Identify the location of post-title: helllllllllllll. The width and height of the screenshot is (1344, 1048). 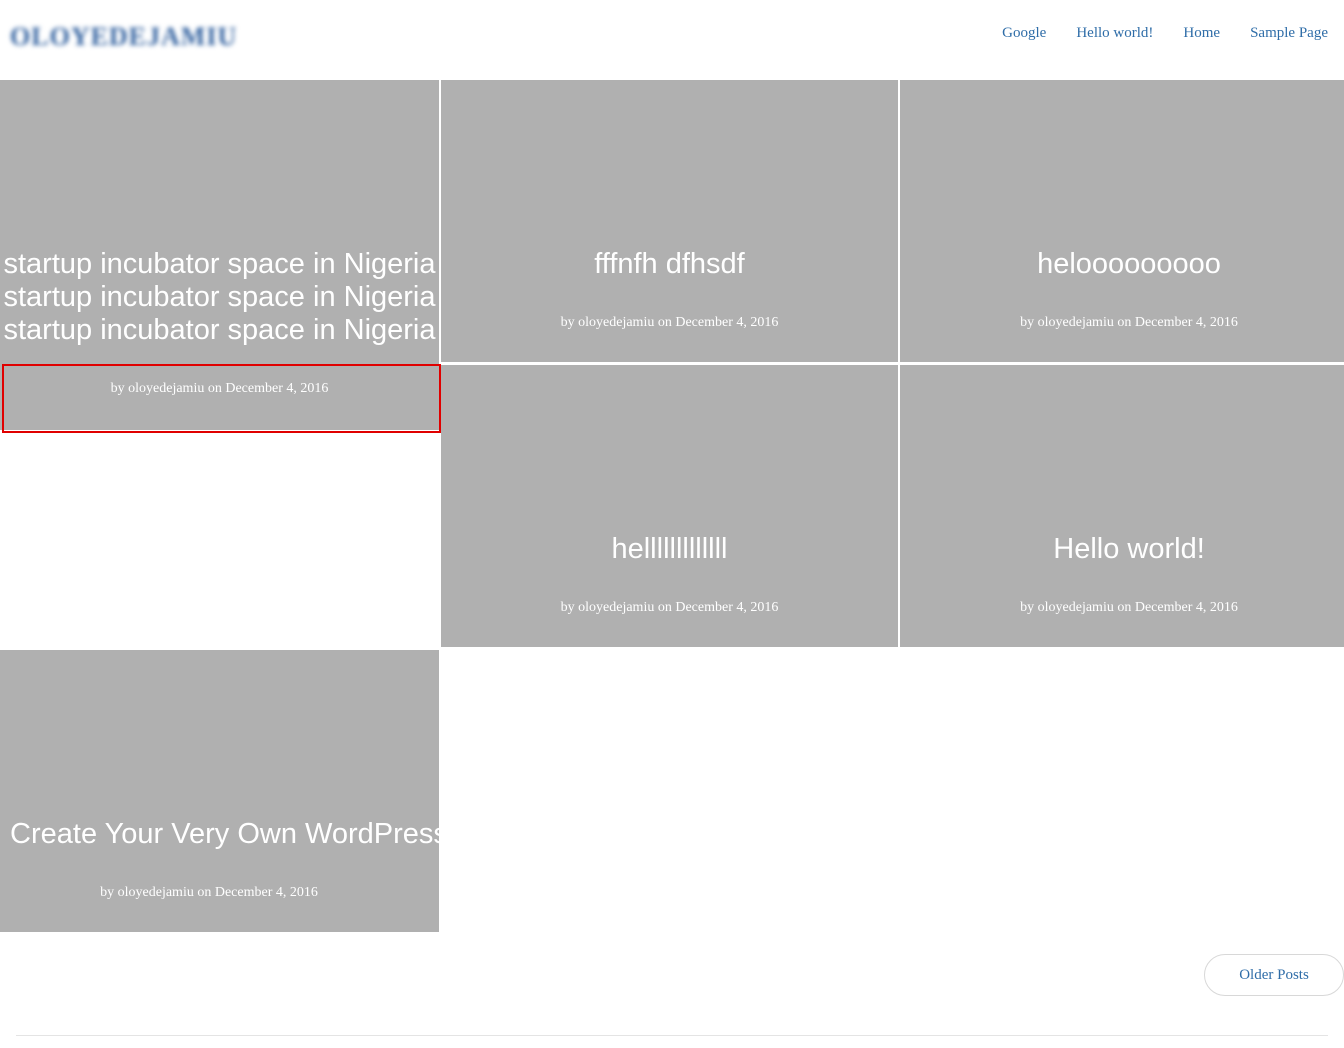
(669, 549).